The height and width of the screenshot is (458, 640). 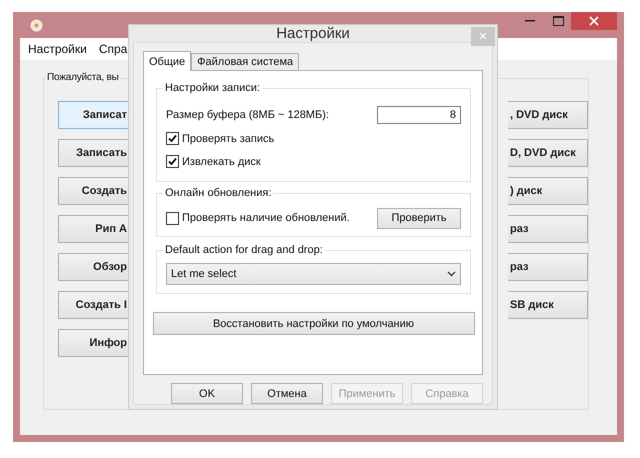 I want to click on buffer-field: 8, so click(x=419, y=115).